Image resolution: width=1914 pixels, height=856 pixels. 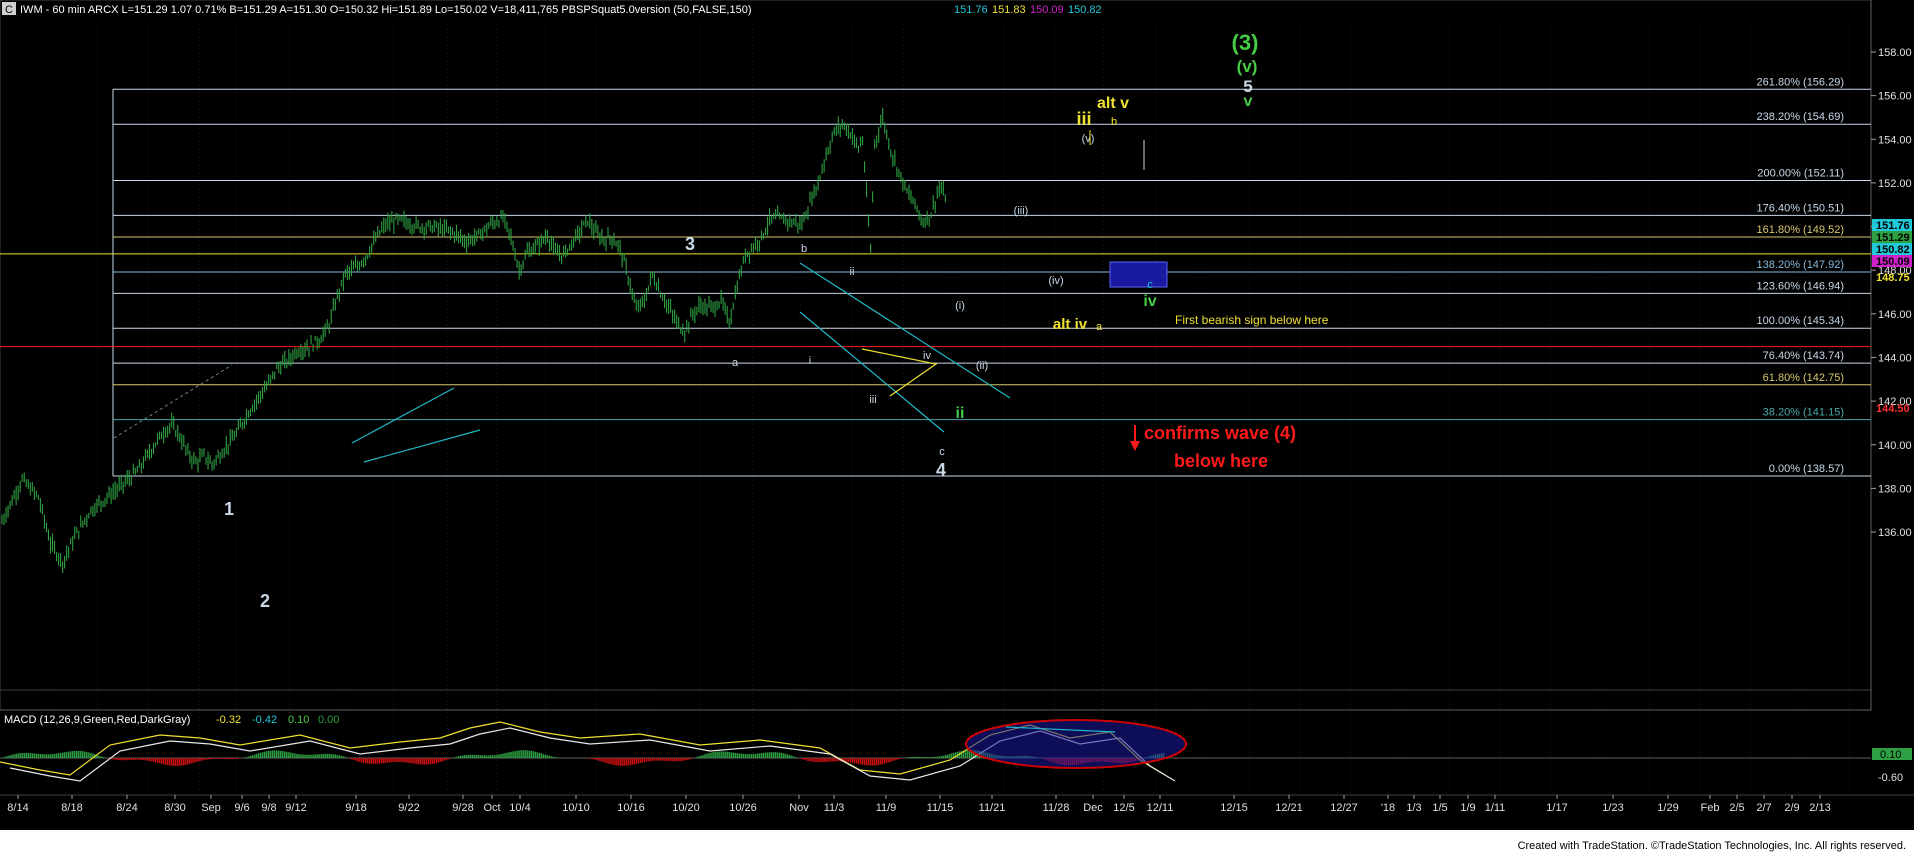 I want to click on x-tick-label-24: 12/5, so click(x=1123, y=808).